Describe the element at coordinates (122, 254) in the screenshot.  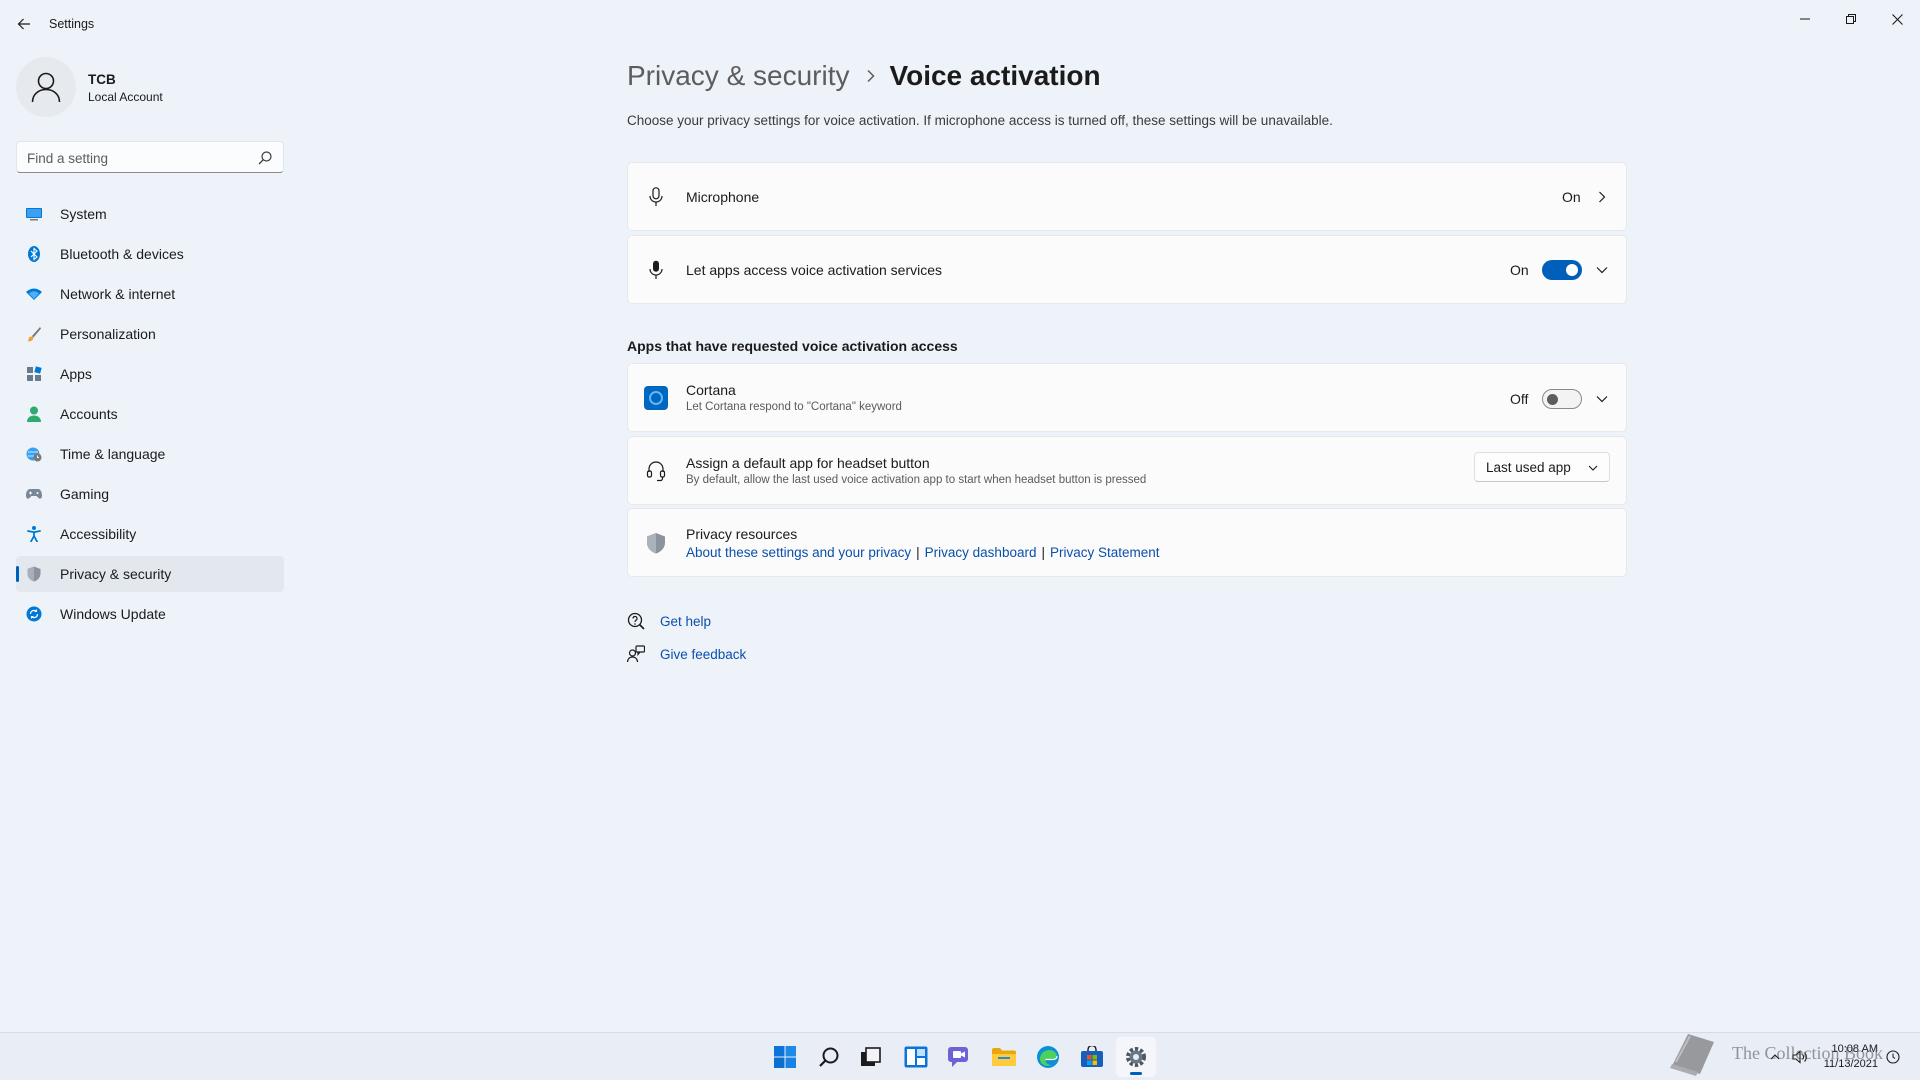
I see `sidebar-item-label: Bluetooth & devices` at that location.